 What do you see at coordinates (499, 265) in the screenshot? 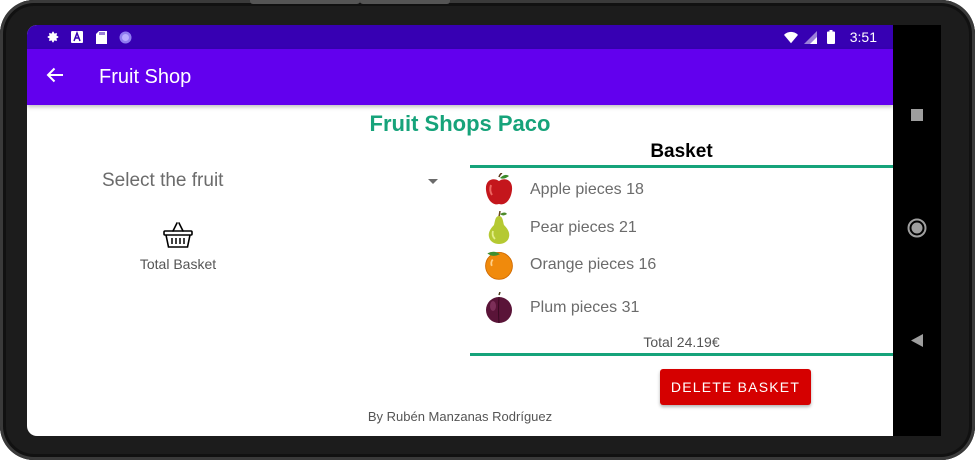
I see `orange-icon` at bounding box center [499, 265].